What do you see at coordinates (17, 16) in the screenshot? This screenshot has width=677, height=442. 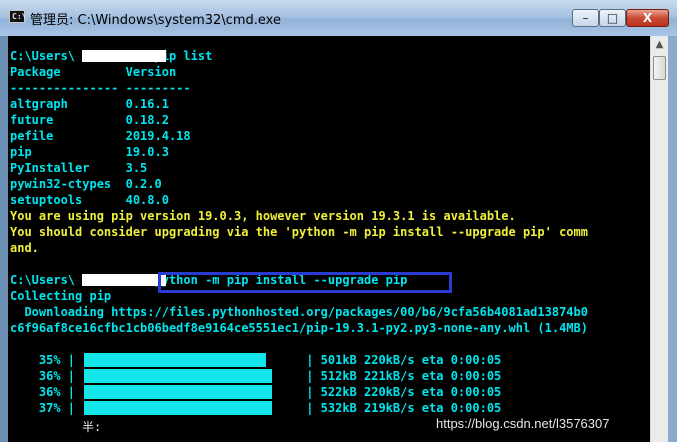 I see `cmd-app-icon: C:\` at bounding box center [17, 16].